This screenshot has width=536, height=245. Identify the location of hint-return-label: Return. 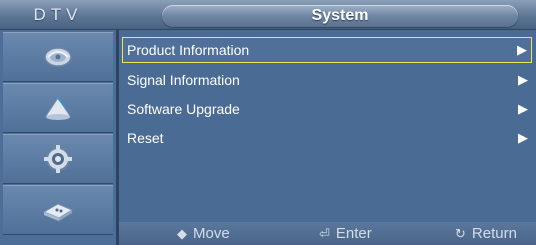
(494, 233).